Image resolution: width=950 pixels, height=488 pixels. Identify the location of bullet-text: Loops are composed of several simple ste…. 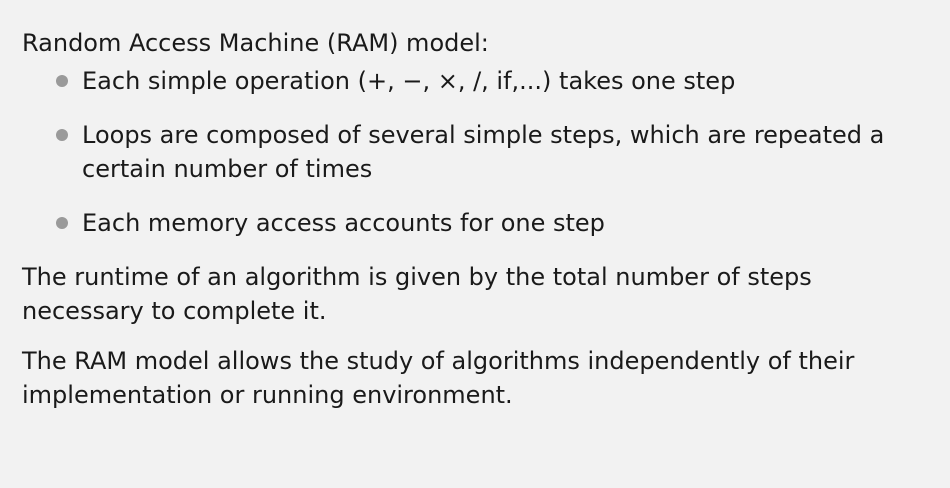
(483, 152).